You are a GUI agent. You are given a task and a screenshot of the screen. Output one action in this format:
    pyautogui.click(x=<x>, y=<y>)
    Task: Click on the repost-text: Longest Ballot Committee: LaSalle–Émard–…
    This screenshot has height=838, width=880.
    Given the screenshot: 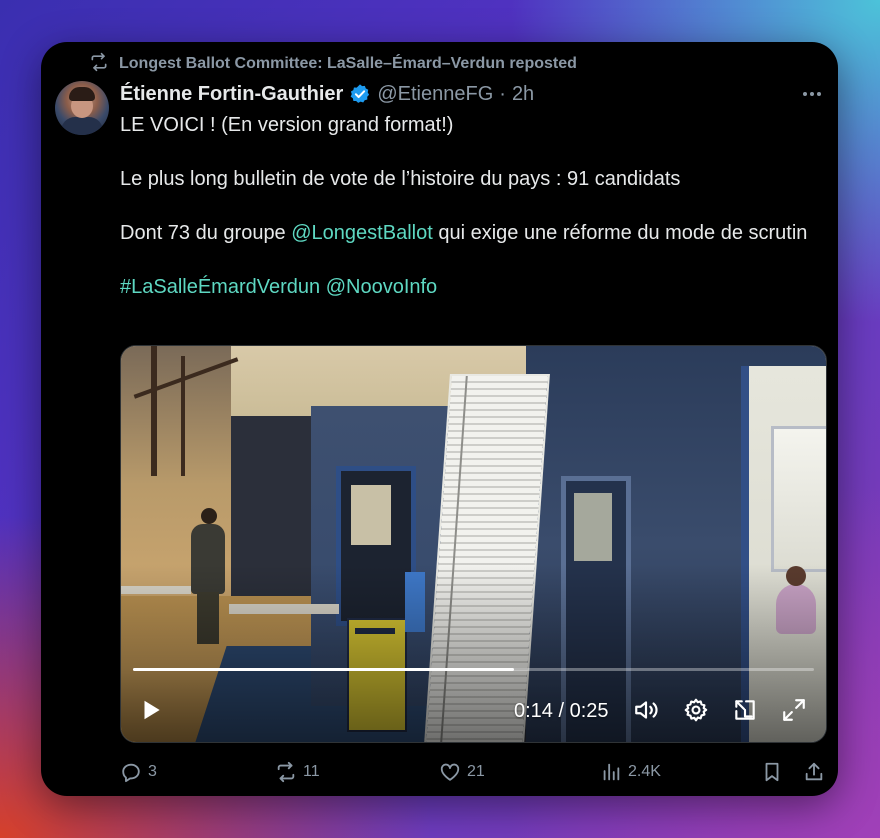 What is the action you would take?
    pyautogui.click(x=348, y=63)
    